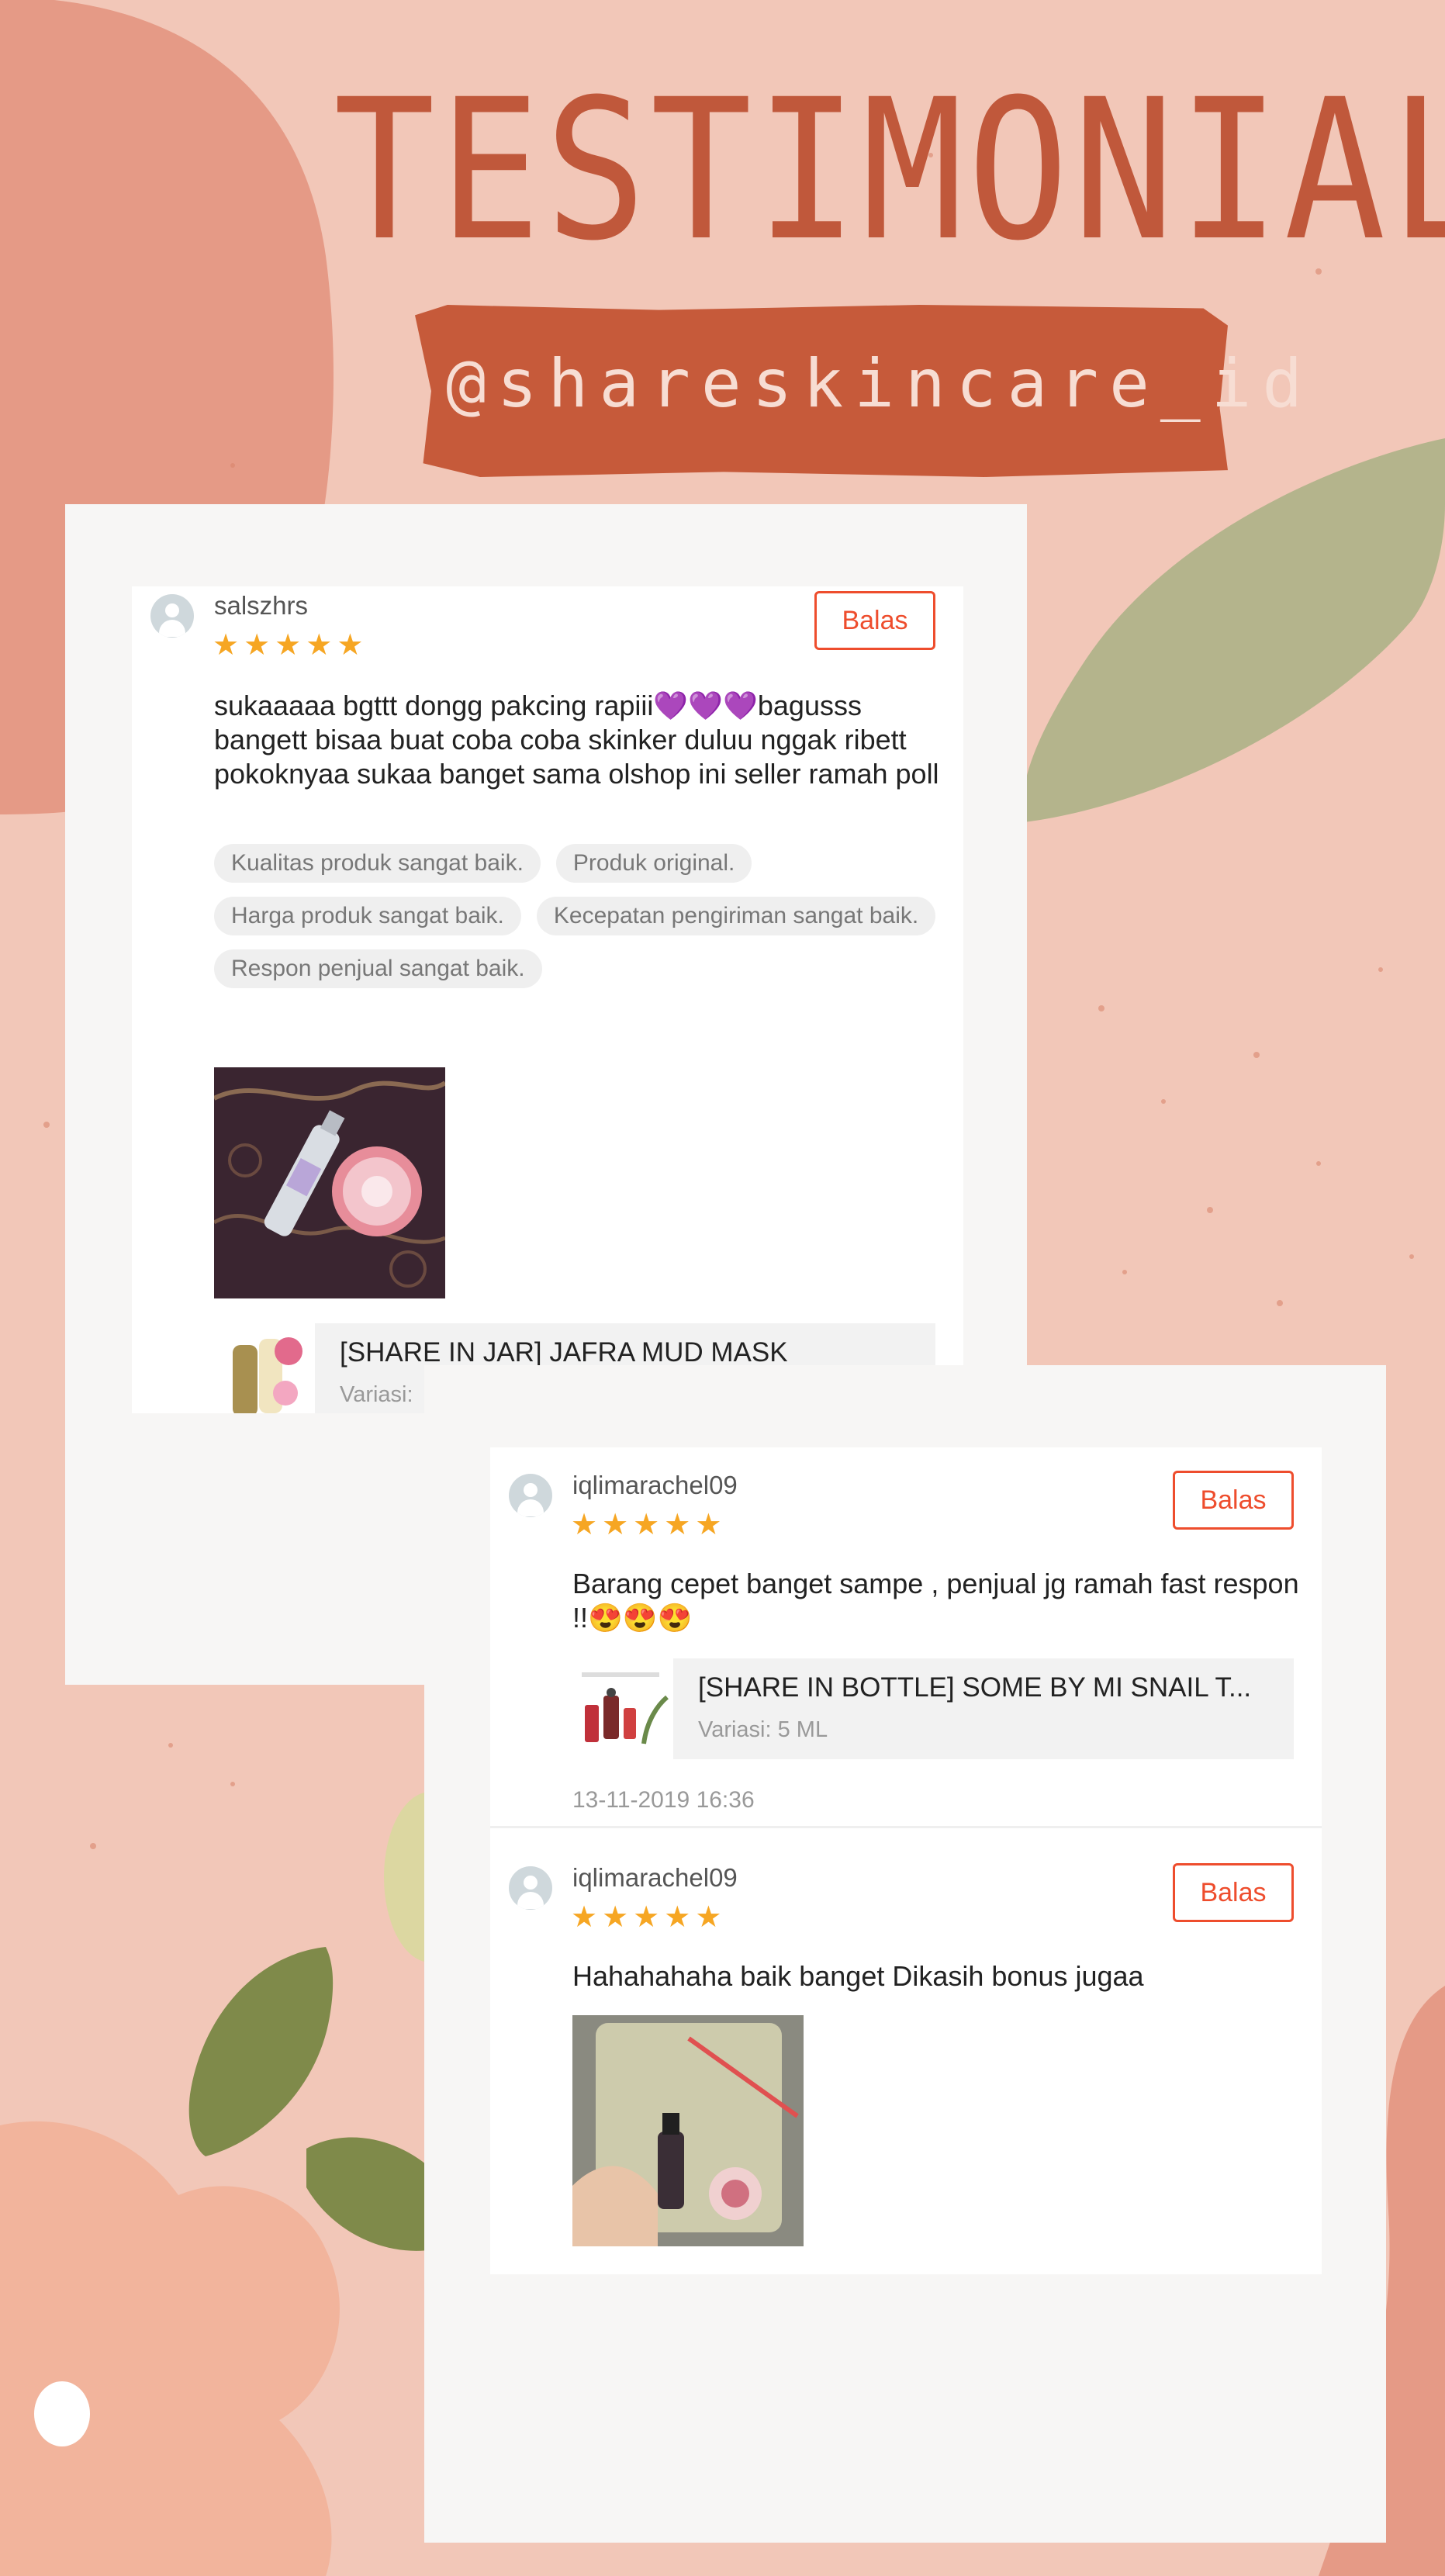  Describe the element at coordinates (1233, 630) in the screenshot. I see `green-leaf-shape` at that location.